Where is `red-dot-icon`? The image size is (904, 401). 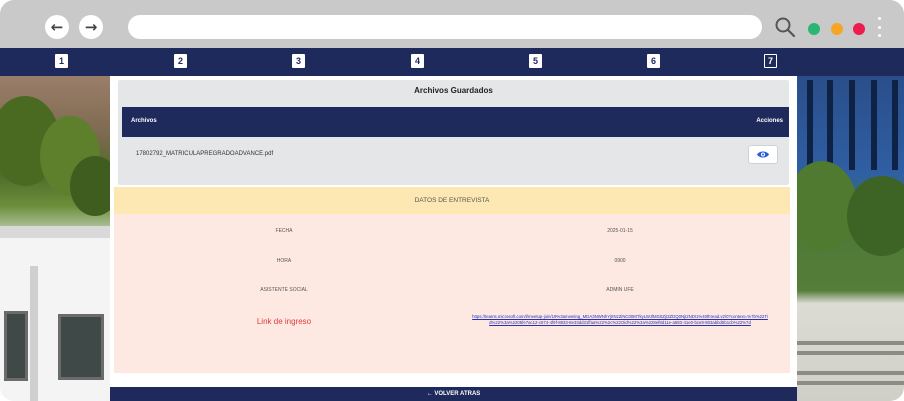 red-dot-icon is located at coordinates (859, 29).